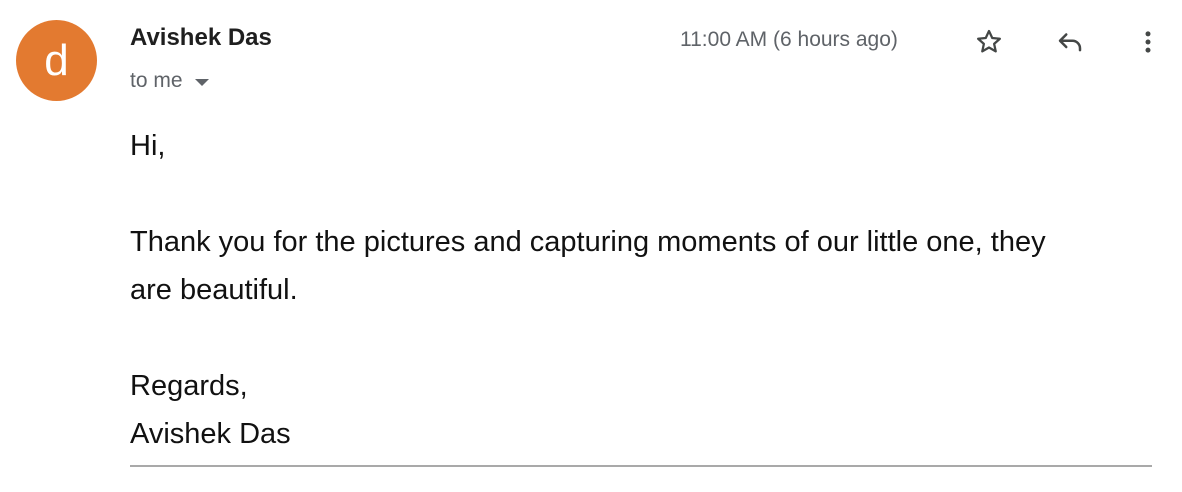  I want to click on recipient-label: to me, so click(156, 80).